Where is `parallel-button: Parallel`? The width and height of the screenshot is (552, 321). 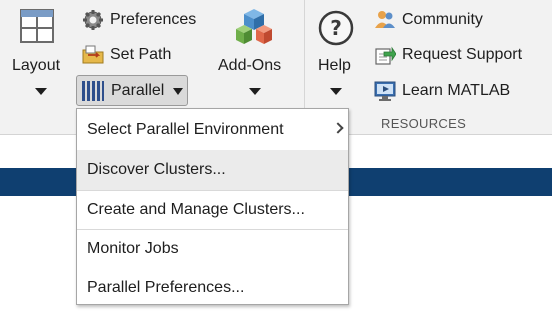
parallel-button: Parallel is located at coordinates (132, 90).